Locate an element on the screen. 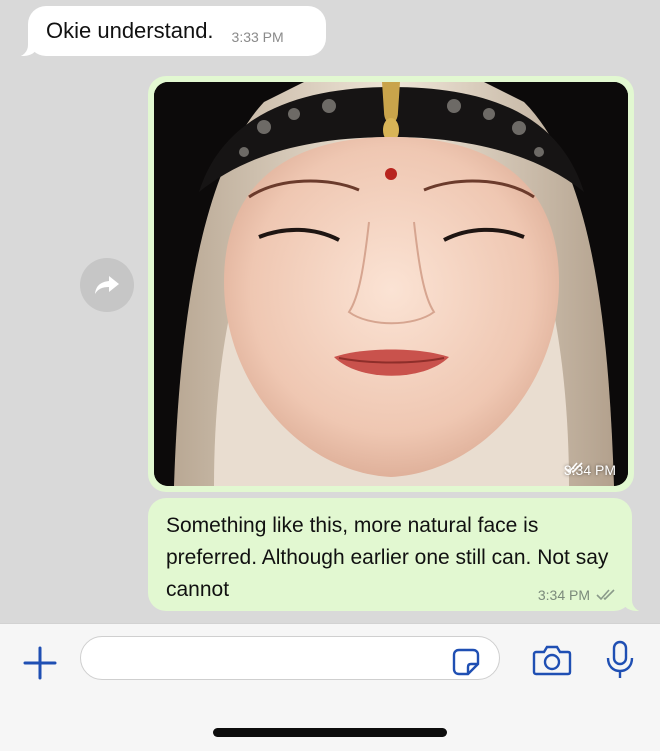  add-attachment-button is located at coordinates (40, 663).